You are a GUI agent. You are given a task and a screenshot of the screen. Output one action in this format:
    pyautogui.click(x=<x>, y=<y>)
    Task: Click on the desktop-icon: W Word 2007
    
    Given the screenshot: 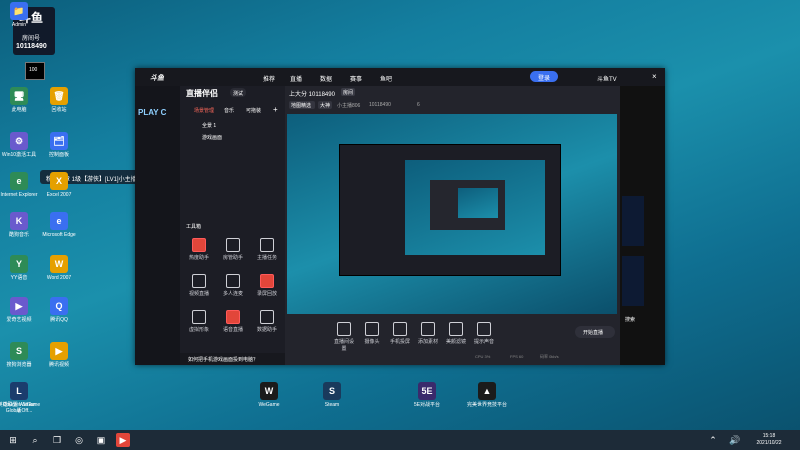 What is the action you would take?
    pyautogui.click(x=59, y=268)
    